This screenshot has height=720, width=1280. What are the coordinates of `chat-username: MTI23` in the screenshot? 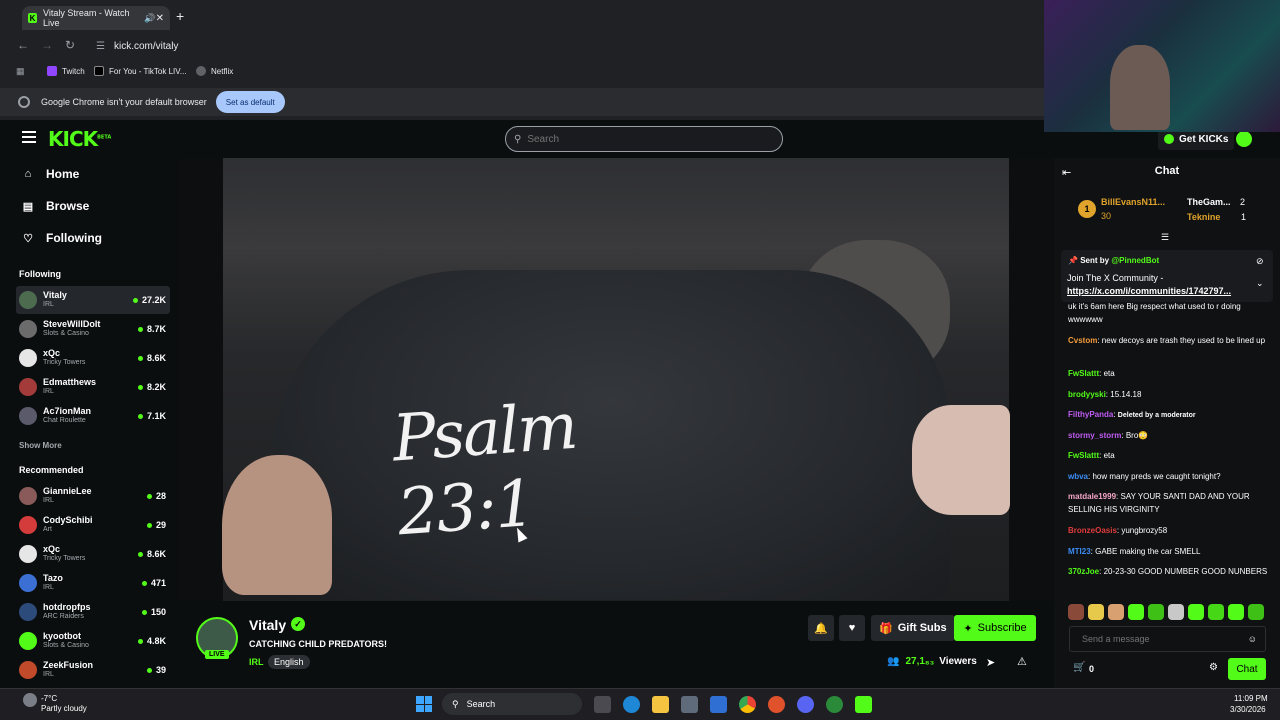 It's located at (1079, 551).